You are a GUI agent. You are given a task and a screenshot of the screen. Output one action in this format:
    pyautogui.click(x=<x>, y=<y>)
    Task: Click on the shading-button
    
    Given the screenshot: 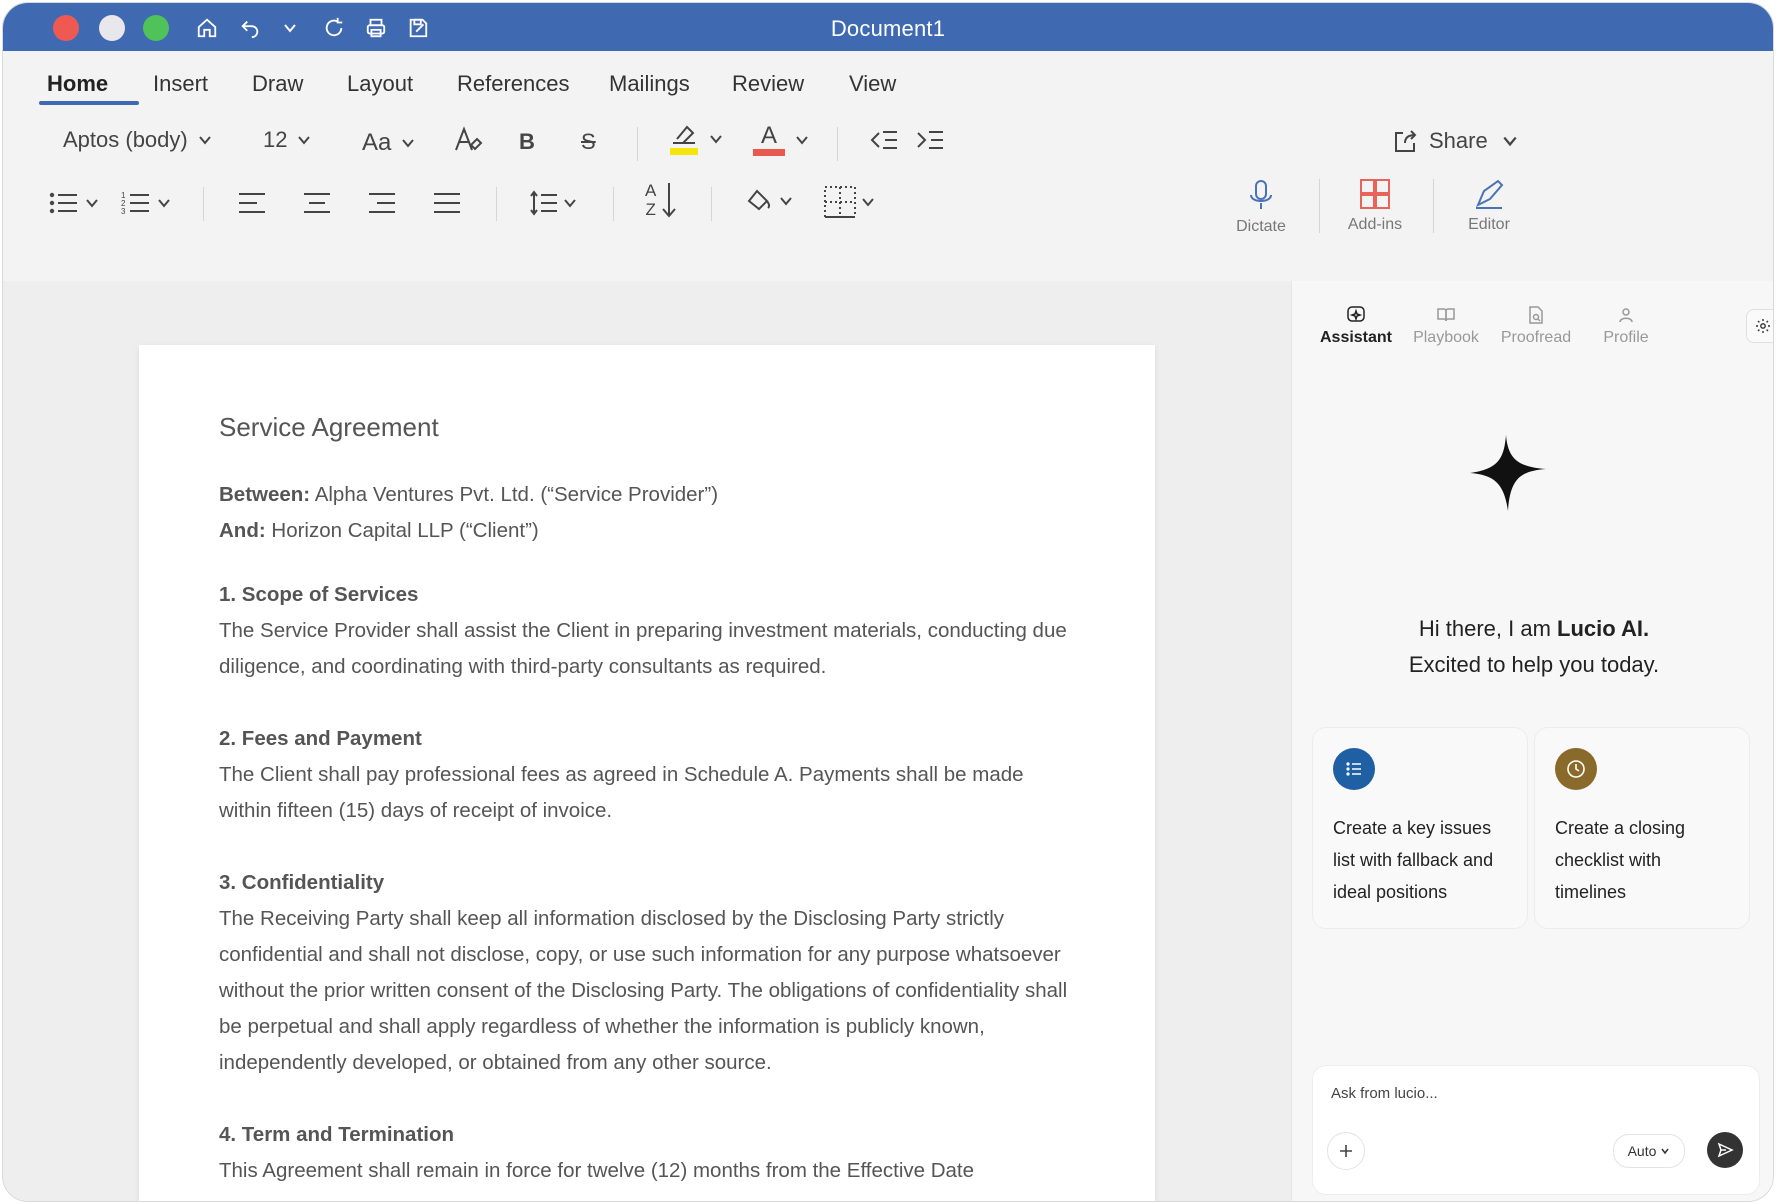 What is the action you would take?
    pyautogui.click(x=769, y=201)
    